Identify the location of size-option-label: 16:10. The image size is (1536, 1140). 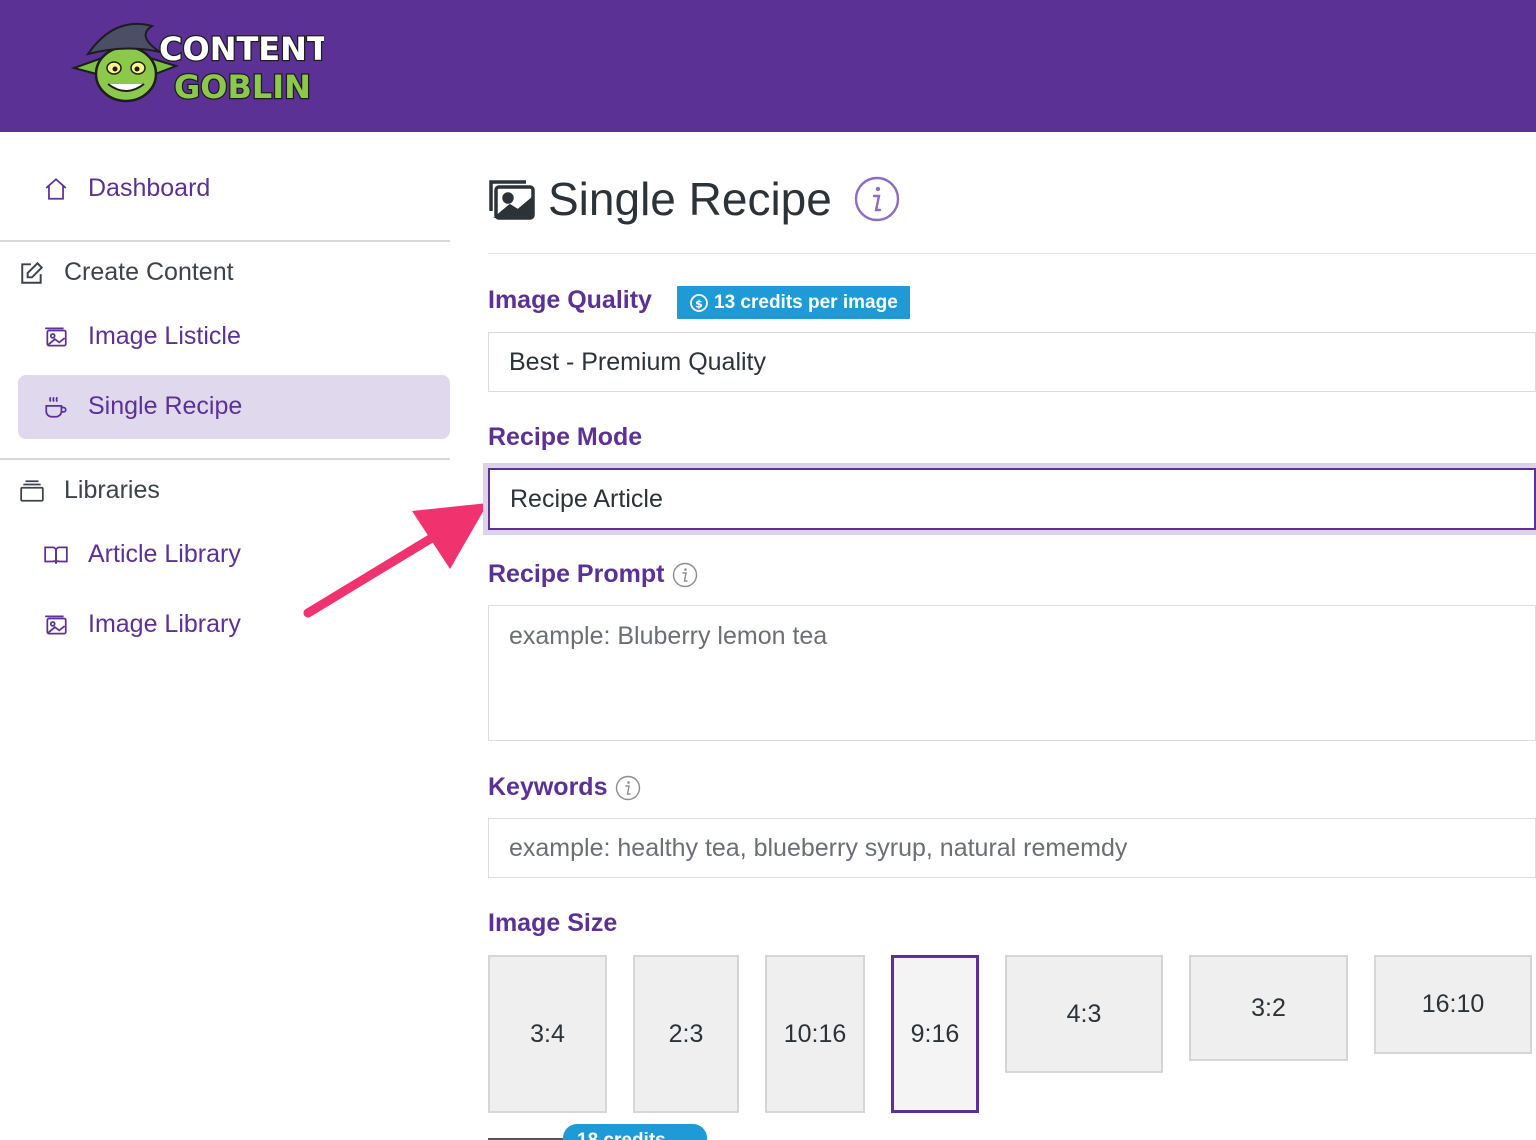
(1453, 1004).